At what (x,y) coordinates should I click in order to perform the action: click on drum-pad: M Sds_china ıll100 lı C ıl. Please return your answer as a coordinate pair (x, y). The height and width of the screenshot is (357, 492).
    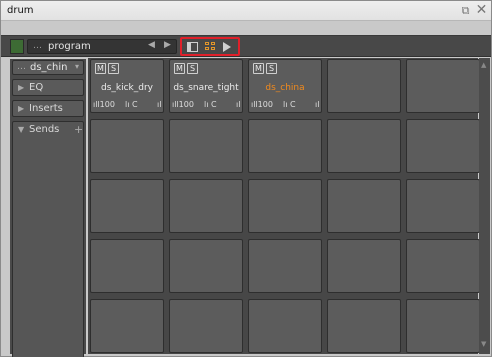
    Looking at the image, I should click on (285, 86).